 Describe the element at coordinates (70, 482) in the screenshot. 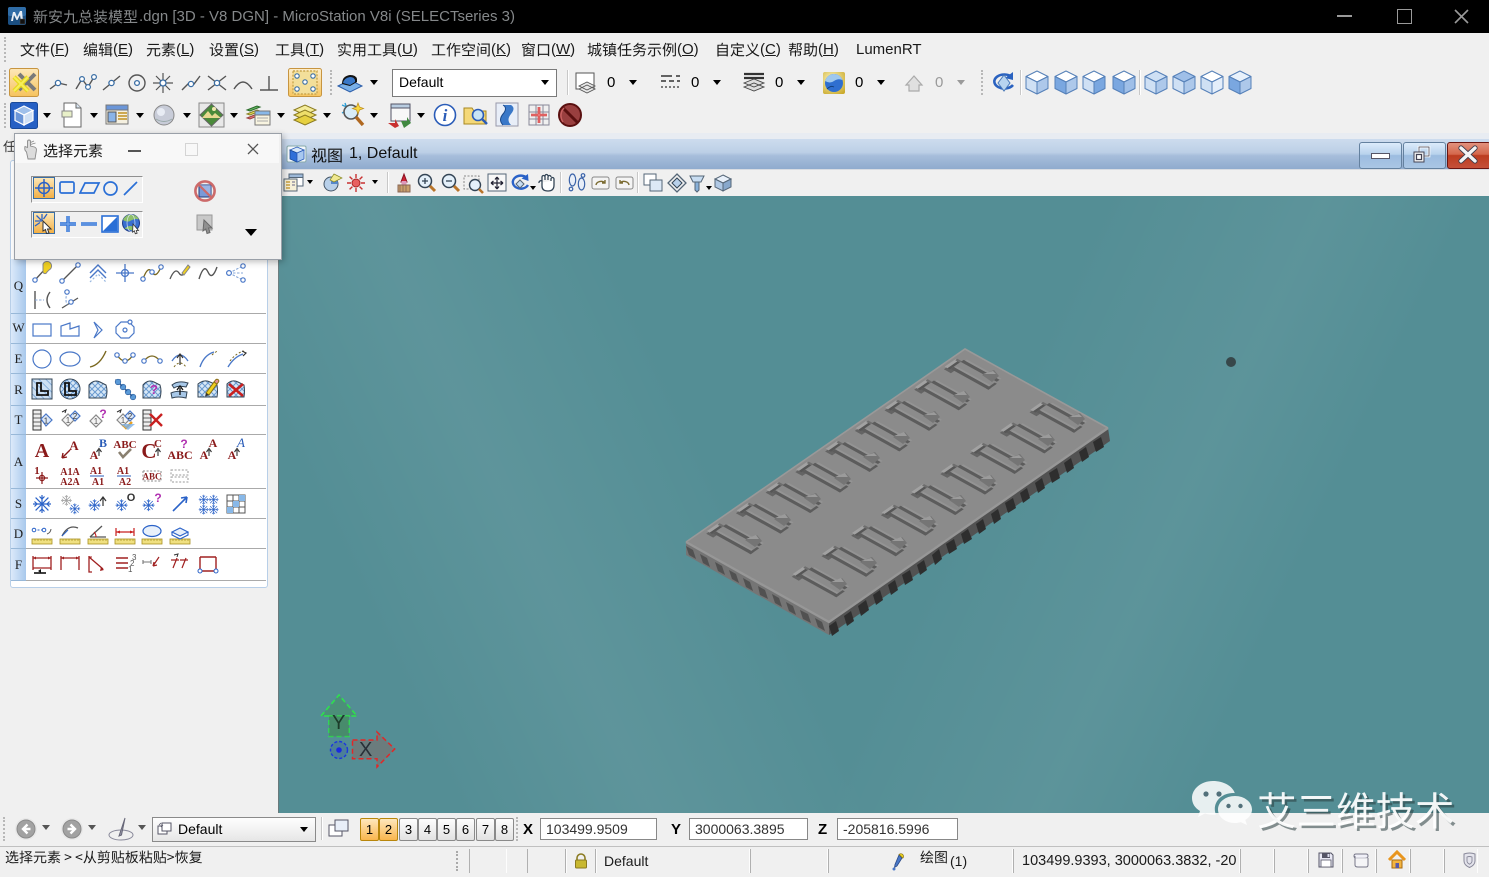

I see `svg-text: A2A` at that location.